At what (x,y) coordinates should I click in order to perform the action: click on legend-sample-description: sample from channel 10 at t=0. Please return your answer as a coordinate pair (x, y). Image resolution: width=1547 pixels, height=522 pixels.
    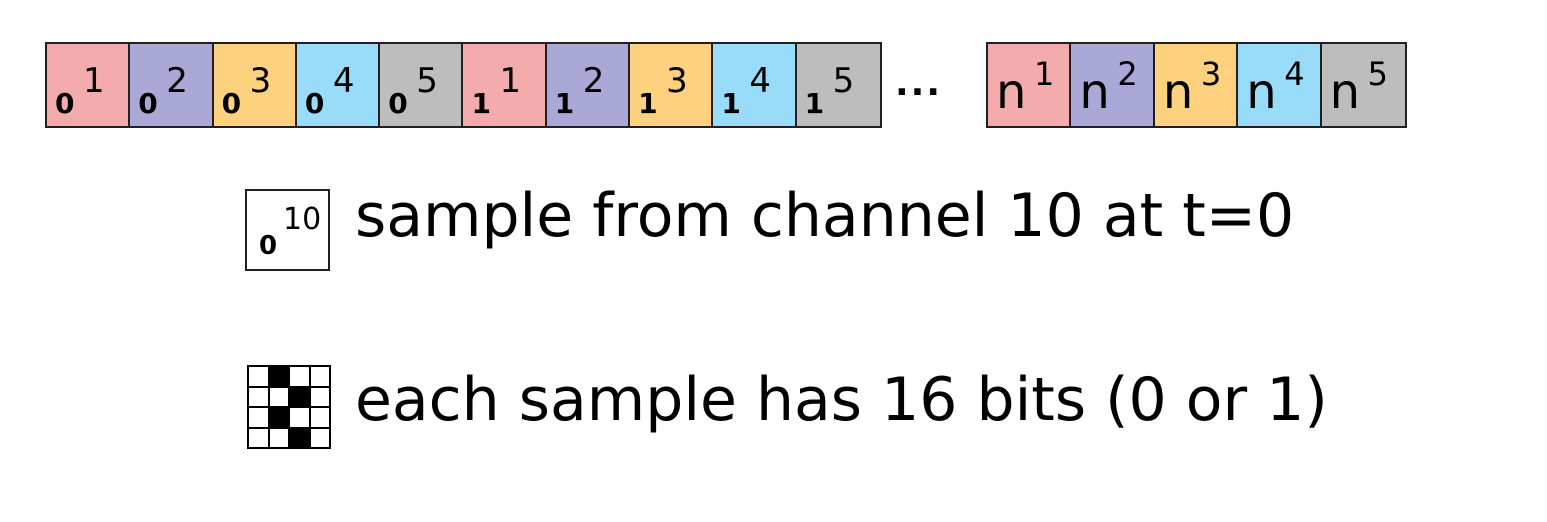
    Looking at the image, I should click on (825, 216).